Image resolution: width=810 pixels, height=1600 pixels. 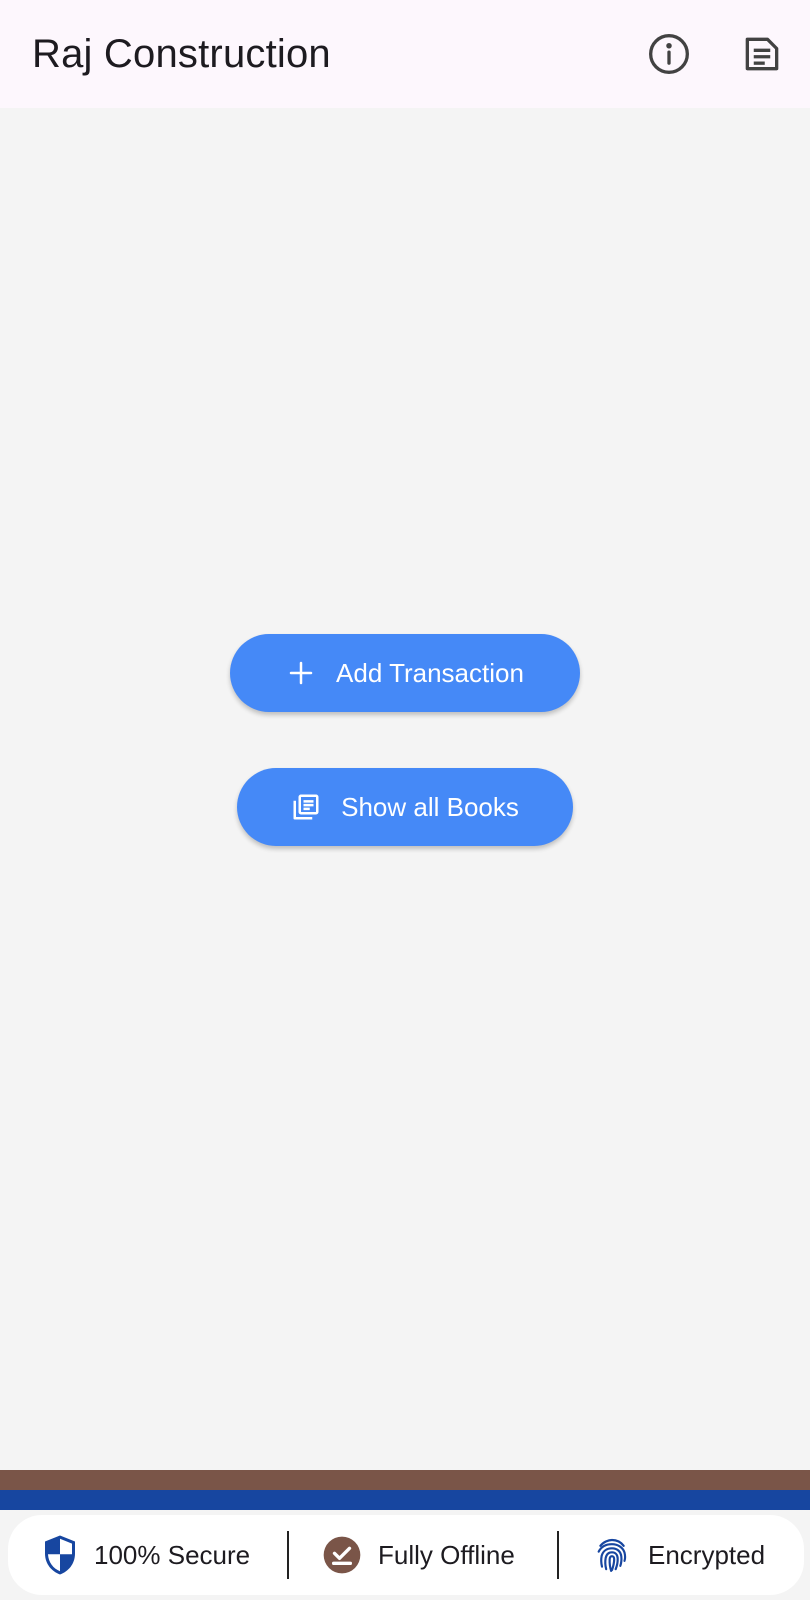 I want to click on app-bar: Raj Construction, so click(x=405, y=54).